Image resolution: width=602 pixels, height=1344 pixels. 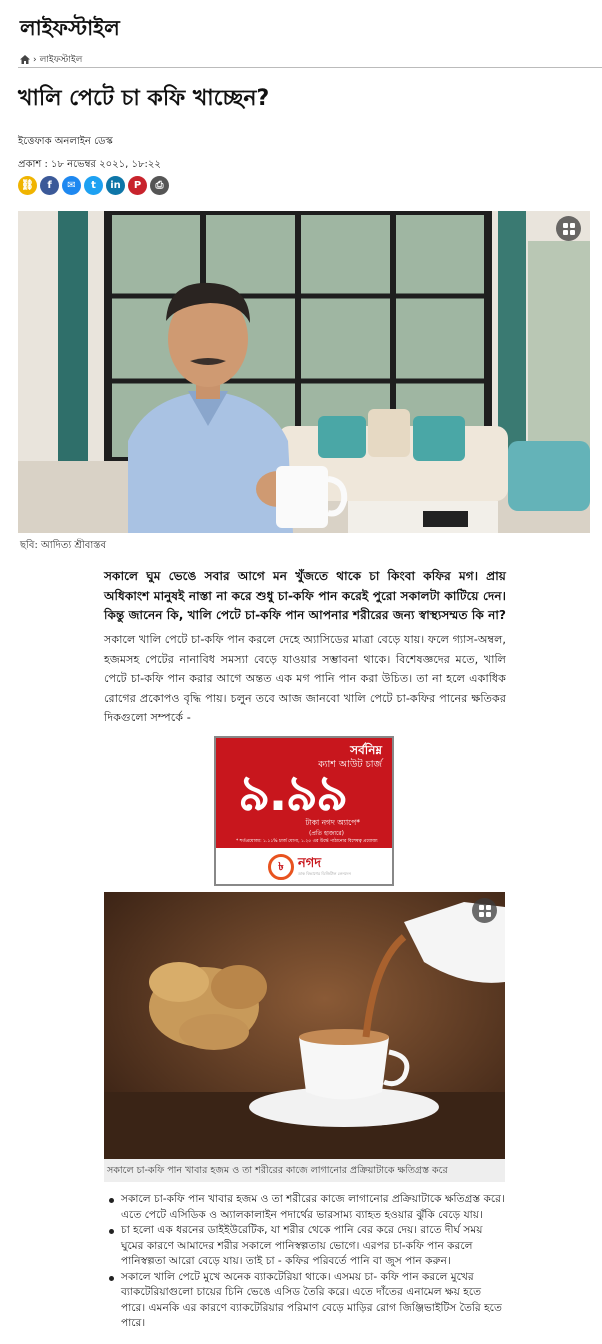 What do you see at coordinates (71, 185) in the screenshot?
I see `messenger-icon: ✉` at bounding box center [71, 185].